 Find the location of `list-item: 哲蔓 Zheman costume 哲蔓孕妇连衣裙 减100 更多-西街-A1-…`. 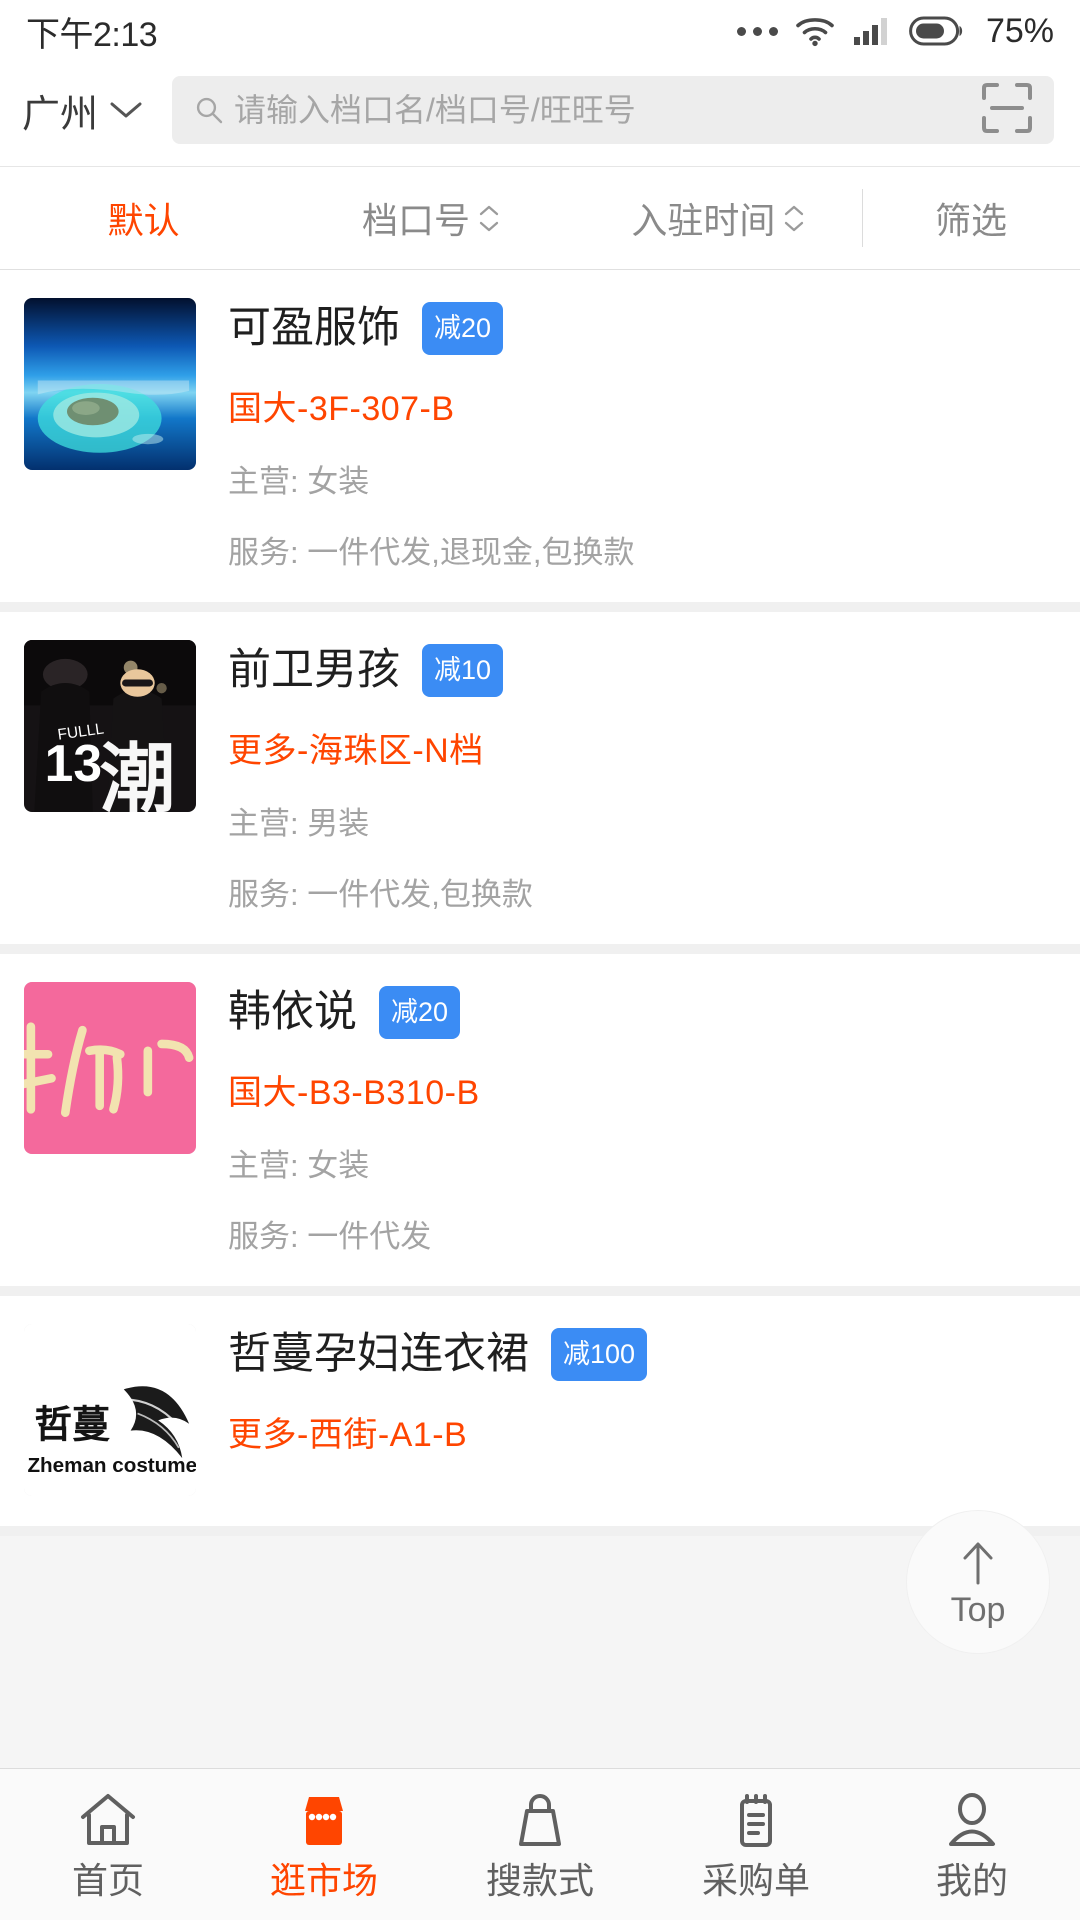

list-item: 哲蔓 Zheman costume 哲蔓孕妇连衣裙 减100 更多-西街-A1-… is located at coordinates (540, 1416).